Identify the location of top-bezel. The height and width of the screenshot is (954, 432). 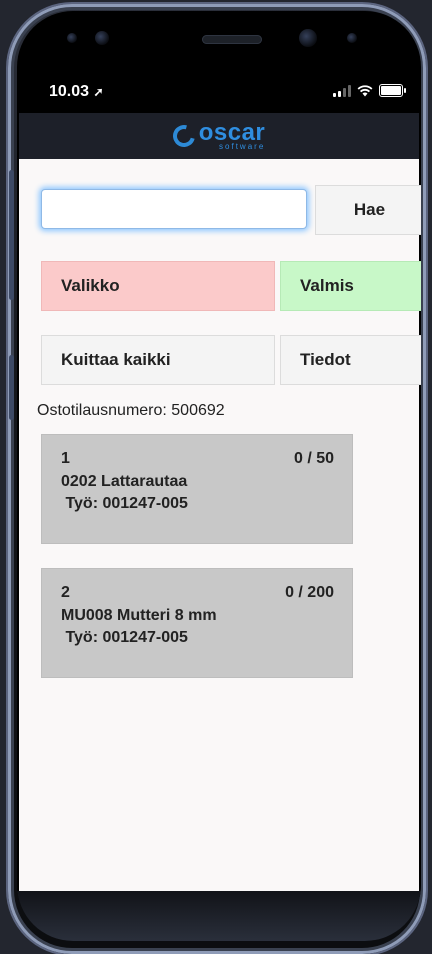
(219, 41).